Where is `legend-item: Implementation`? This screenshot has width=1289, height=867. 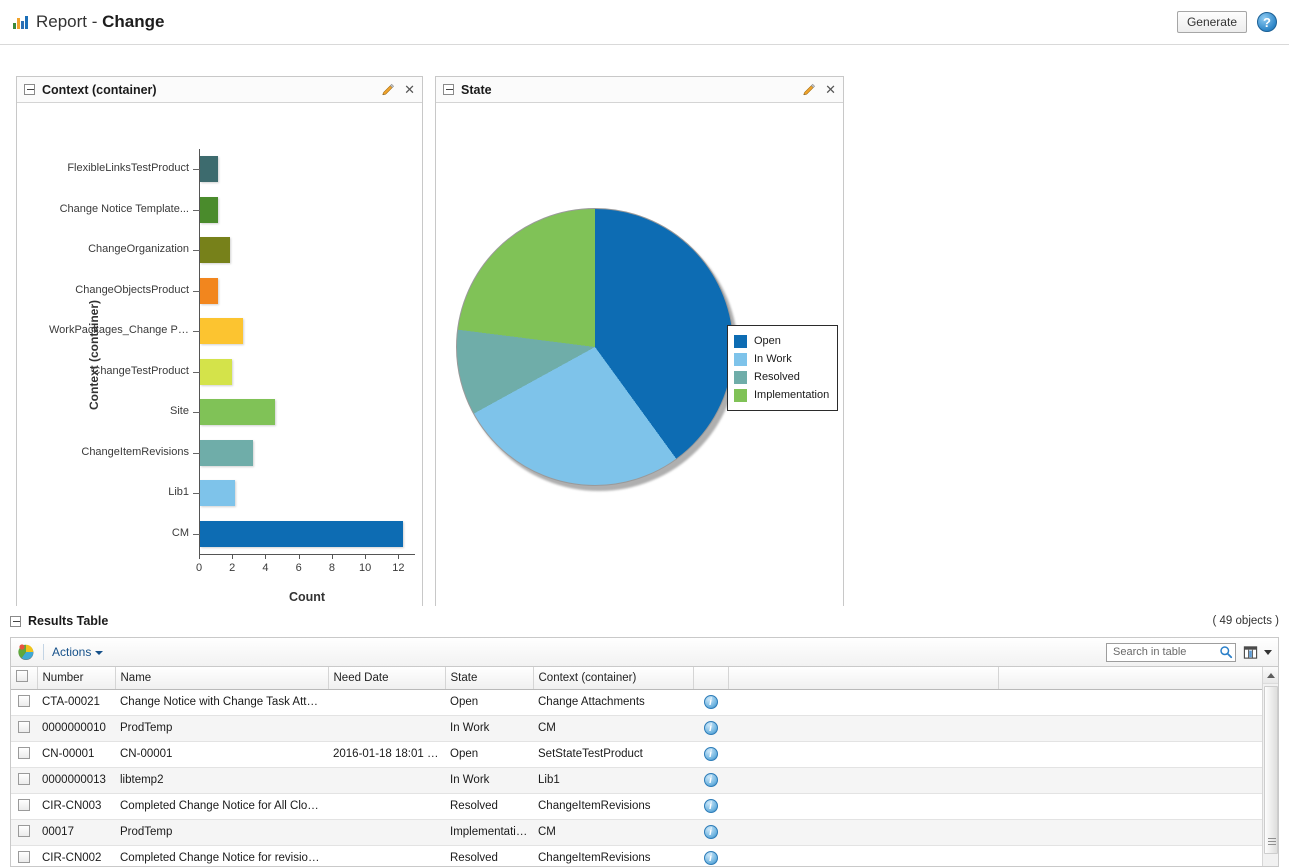 legend-item: Implementation is located at coordinates (781, 395).